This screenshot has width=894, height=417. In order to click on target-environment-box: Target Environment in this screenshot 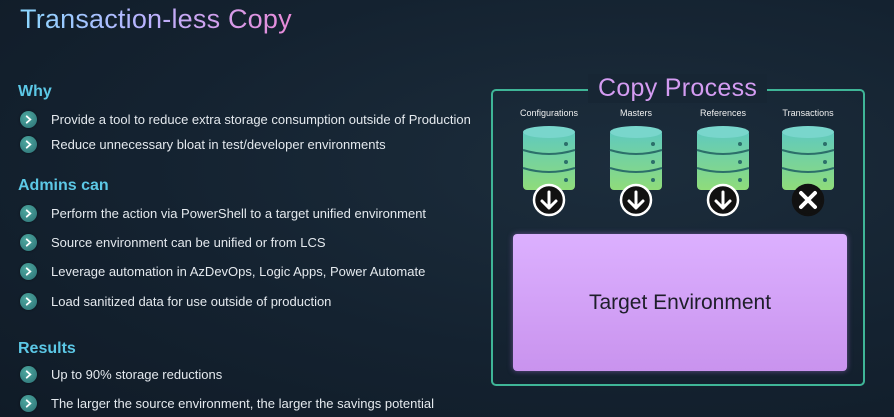, I will do `click(680, 302)`.